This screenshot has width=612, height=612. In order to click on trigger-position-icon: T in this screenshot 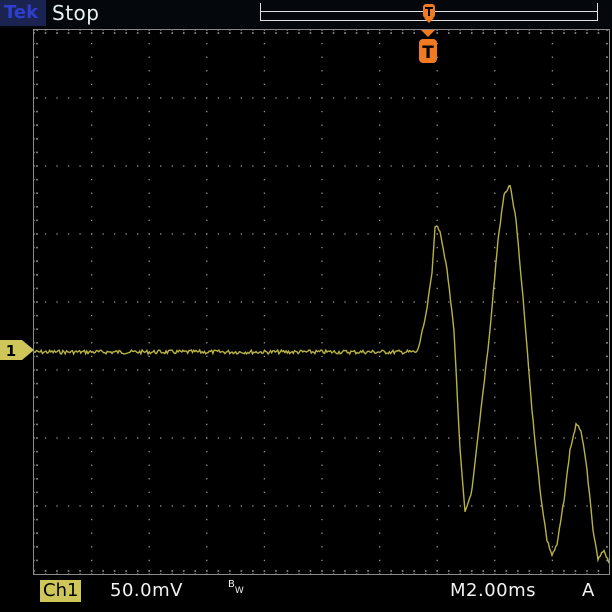, I will do `click(428, 47)`.